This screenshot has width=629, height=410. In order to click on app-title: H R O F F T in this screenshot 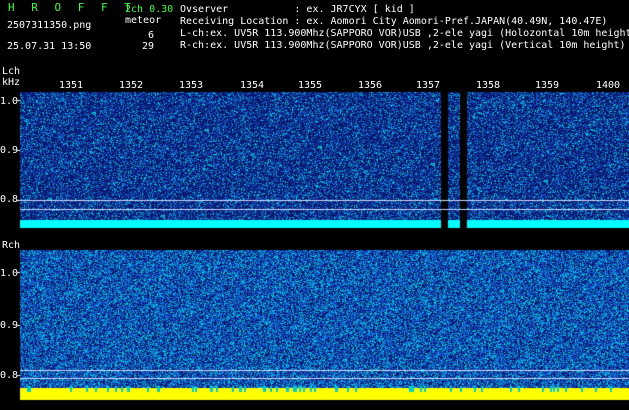, I will do `click(72, 7)`.